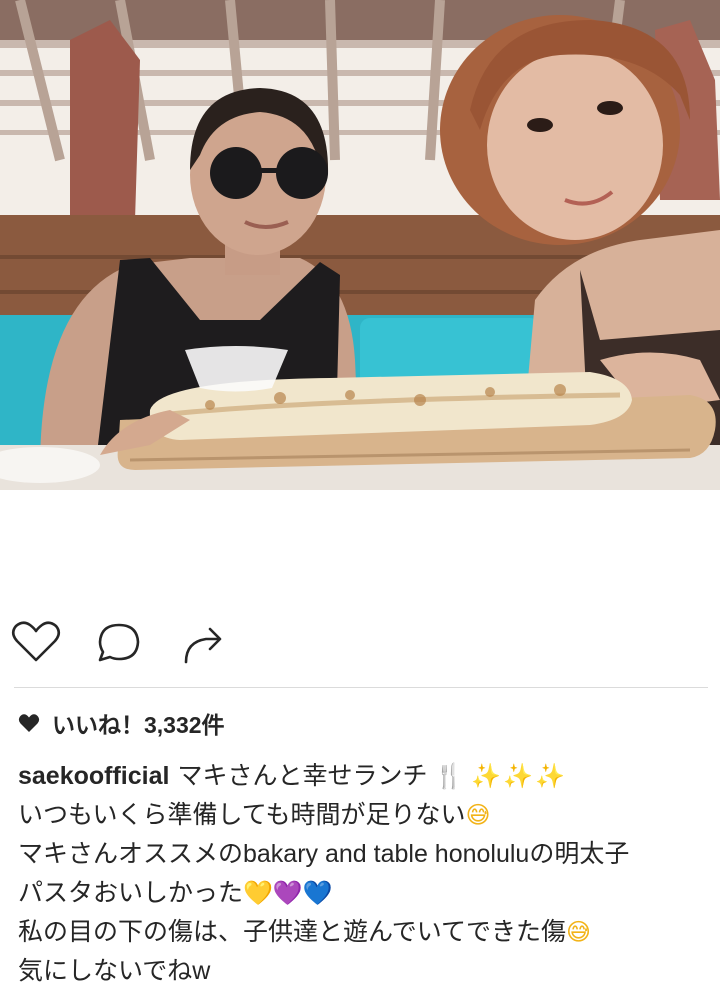 The image size is (720, 996). Describe the element at coordinates (29, 723) in the screenshot. I see `heart-filled-icon` at that location.